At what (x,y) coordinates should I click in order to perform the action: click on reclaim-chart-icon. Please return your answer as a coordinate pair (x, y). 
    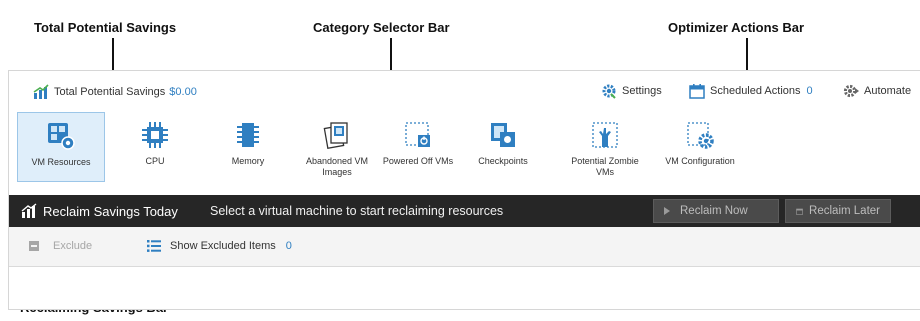
    Looking at the image, I should click on (29, 210).